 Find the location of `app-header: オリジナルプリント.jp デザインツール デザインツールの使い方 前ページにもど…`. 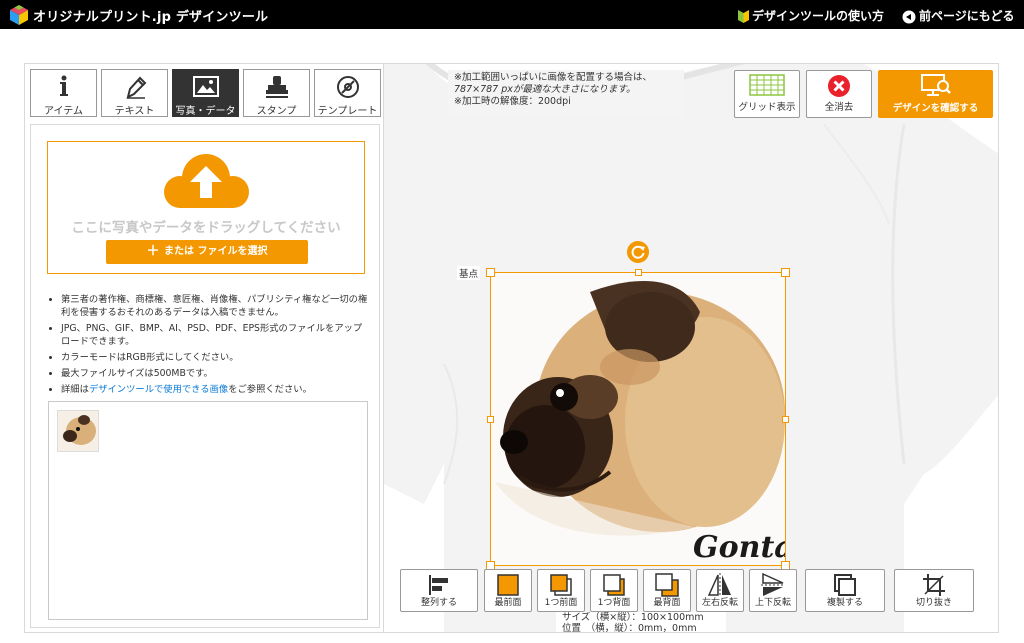

app-header: オリジナルプリント.jp デザインツール デザインツールの使い方 前ページにもど… is located at coordinates (512, 14).